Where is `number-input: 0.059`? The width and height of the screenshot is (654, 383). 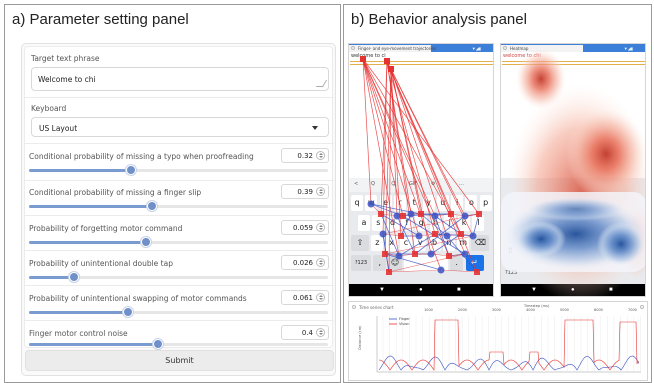
number-input: 0.059 is located at coordinates (305, 227).